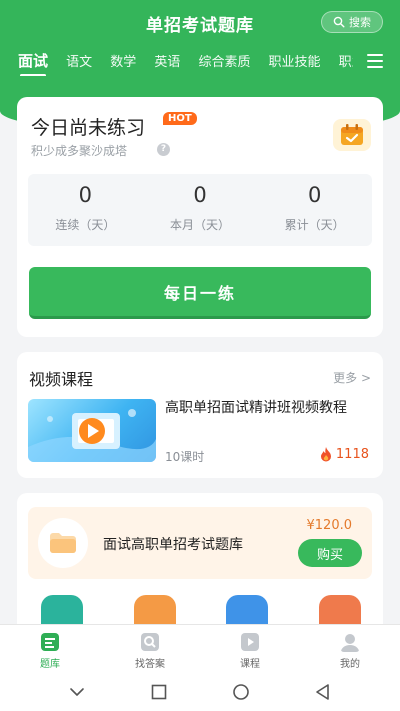 The width and height of the screenshot is (400, 711). I want to click on buy-button: 购买, so click(330, 553).